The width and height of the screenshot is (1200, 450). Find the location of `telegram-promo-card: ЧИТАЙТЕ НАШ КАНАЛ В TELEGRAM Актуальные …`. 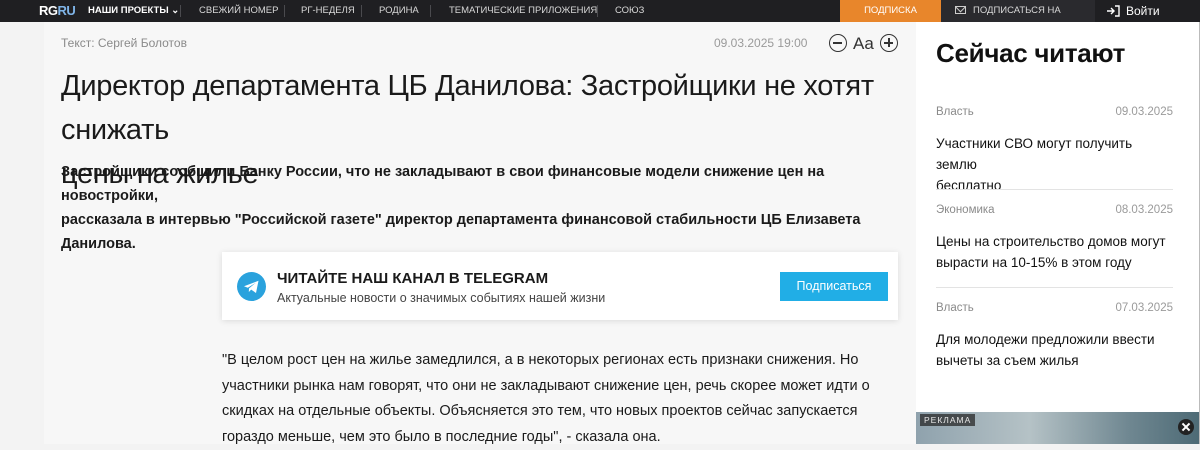

telegram-promo-card: ЧИТАЙТЕ НАШ КАНАЛ В TELEGRAM Актуальные … is located at coordinates (560, 286).